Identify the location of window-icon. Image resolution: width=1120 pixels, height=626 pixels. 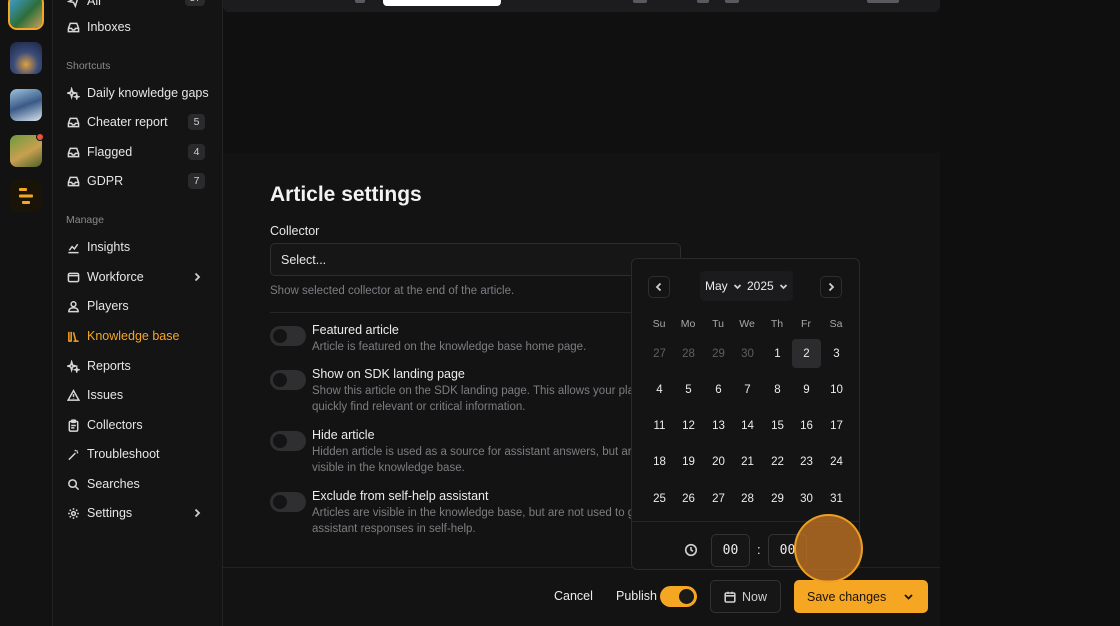
(73, 277).